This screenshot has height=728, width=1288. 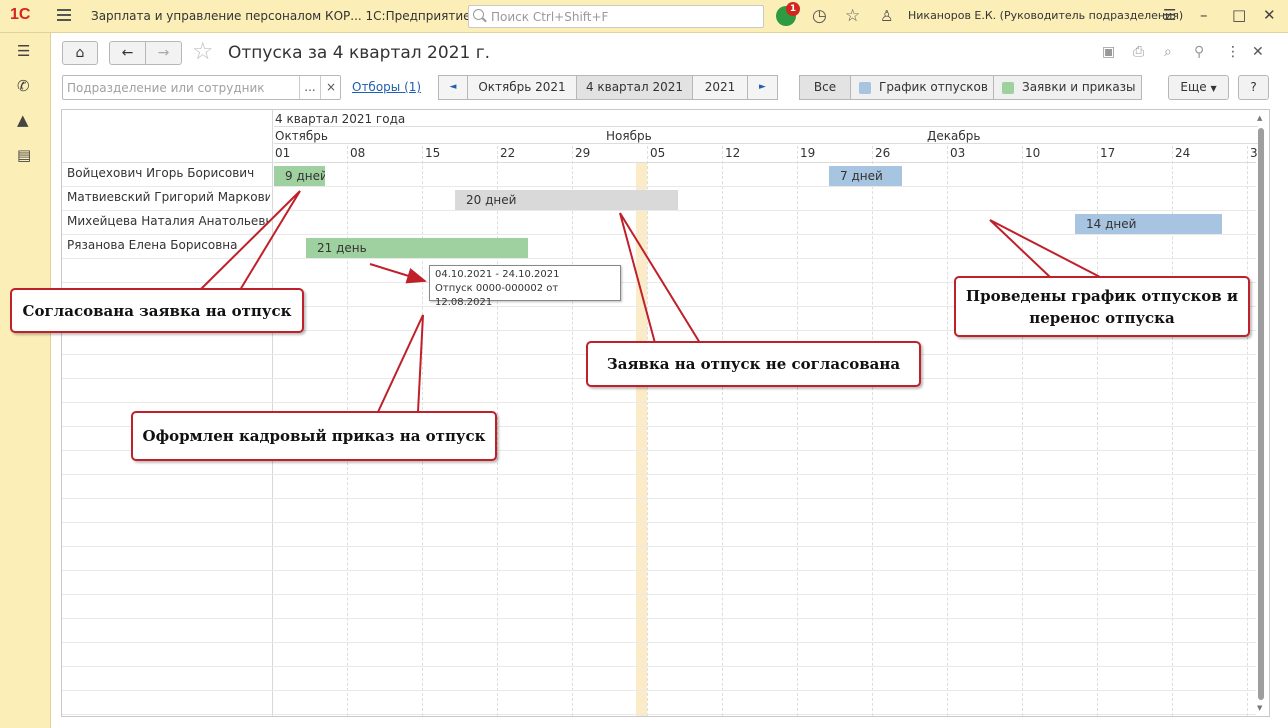 What do you see at coordinates (819, 16) in the screenshot?
I see `history-icon: ◷` at bounding box center [819, 16].